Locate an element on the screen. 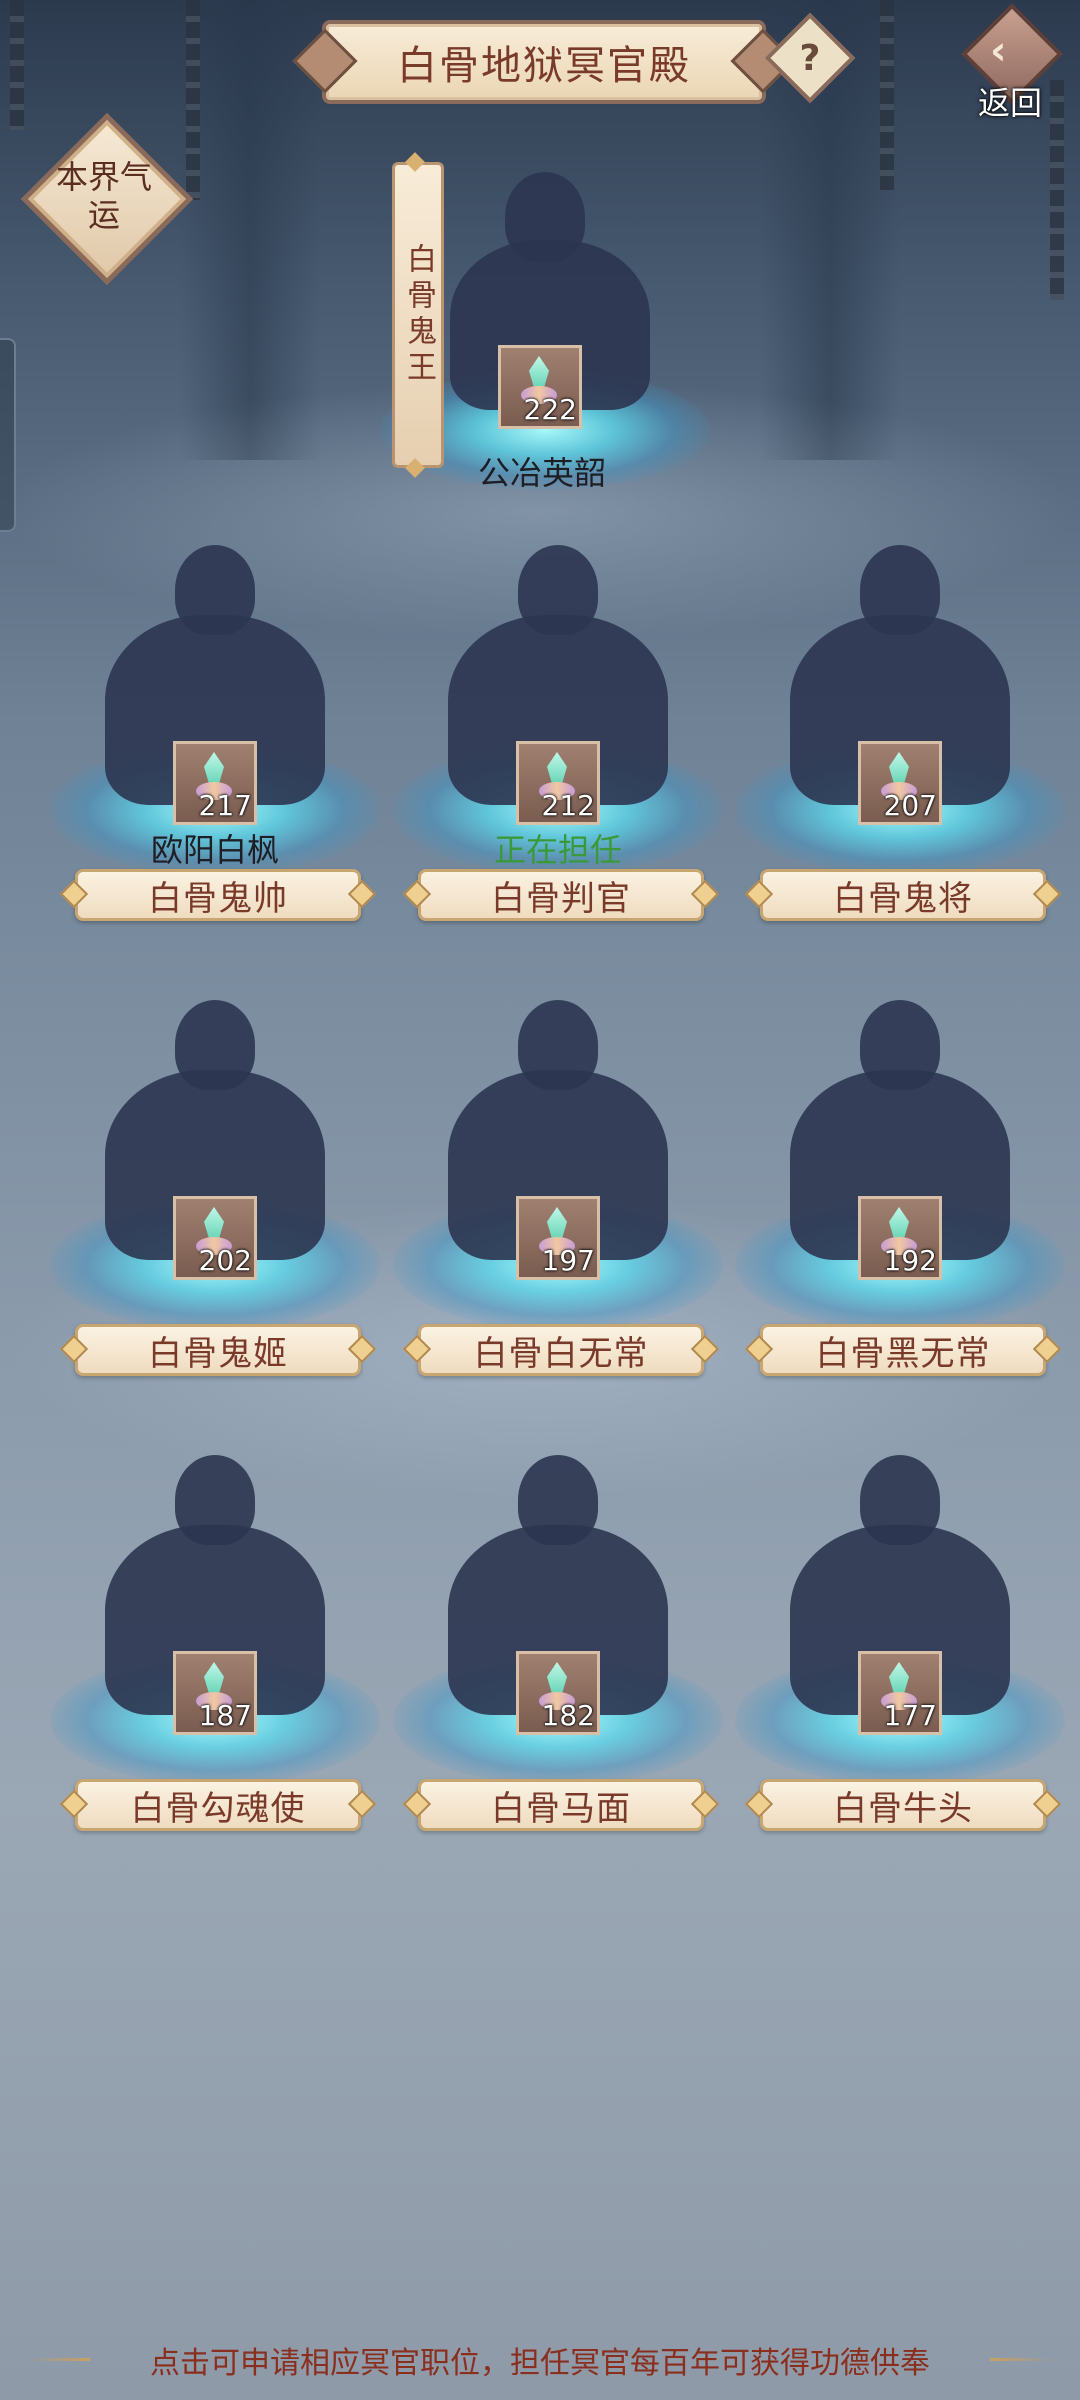 The height and width of the screenshot is (2400, 1080). slot-position-plate: 白骨鬼帅 is located at coordinates (218, 895).